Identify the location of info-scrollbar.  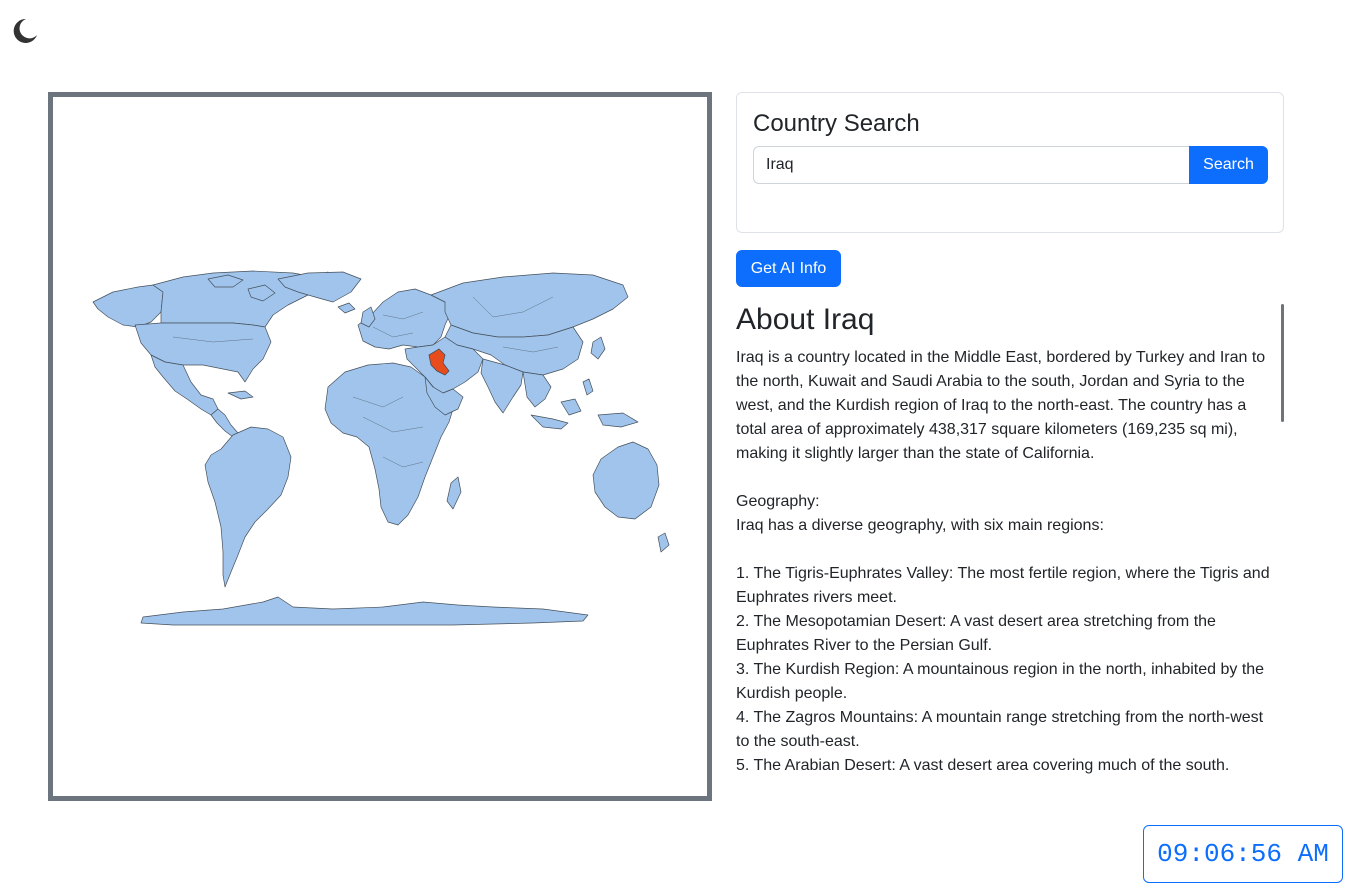
(1282, 363).